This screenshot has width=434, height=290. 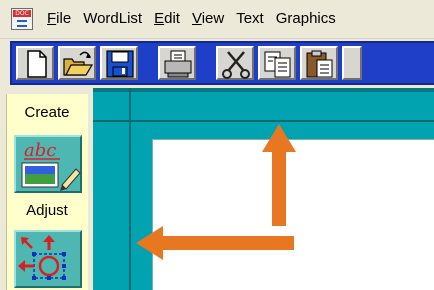 I want to click on paste-clipboard-icon, so click(x=319, y=64).